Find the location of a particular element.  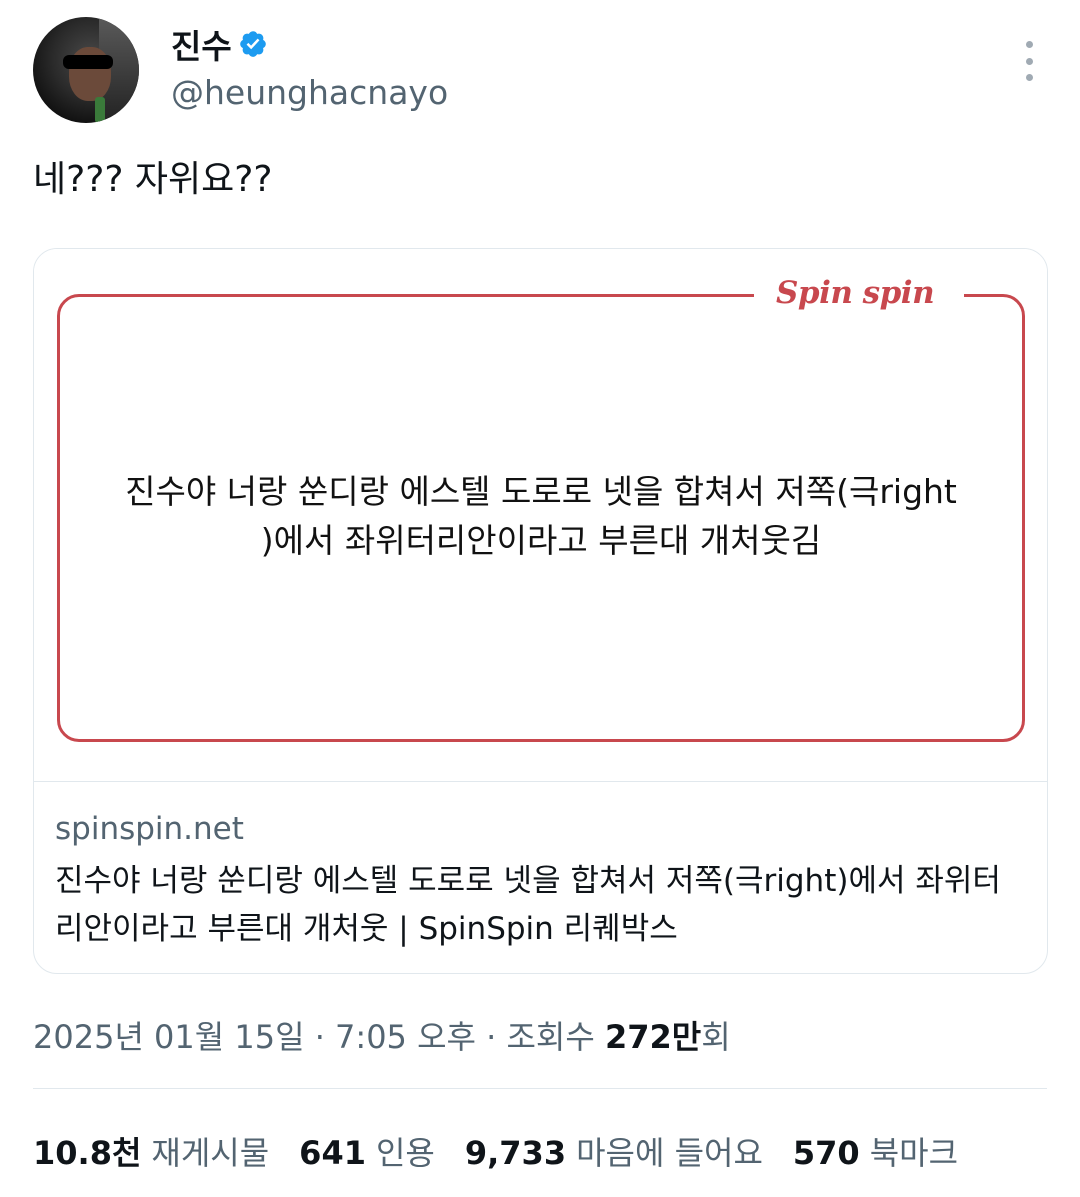

card-domain: spinspin.net is located at coordinates (149, 829).